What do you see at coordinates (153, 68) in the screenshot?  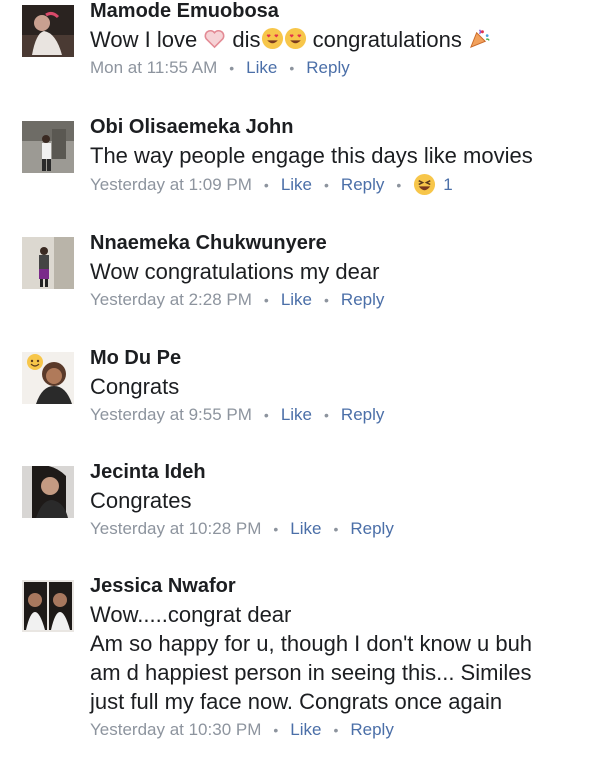 I see `timestamp: Mon at 11:55 AM` at bounding box center [153, 68].